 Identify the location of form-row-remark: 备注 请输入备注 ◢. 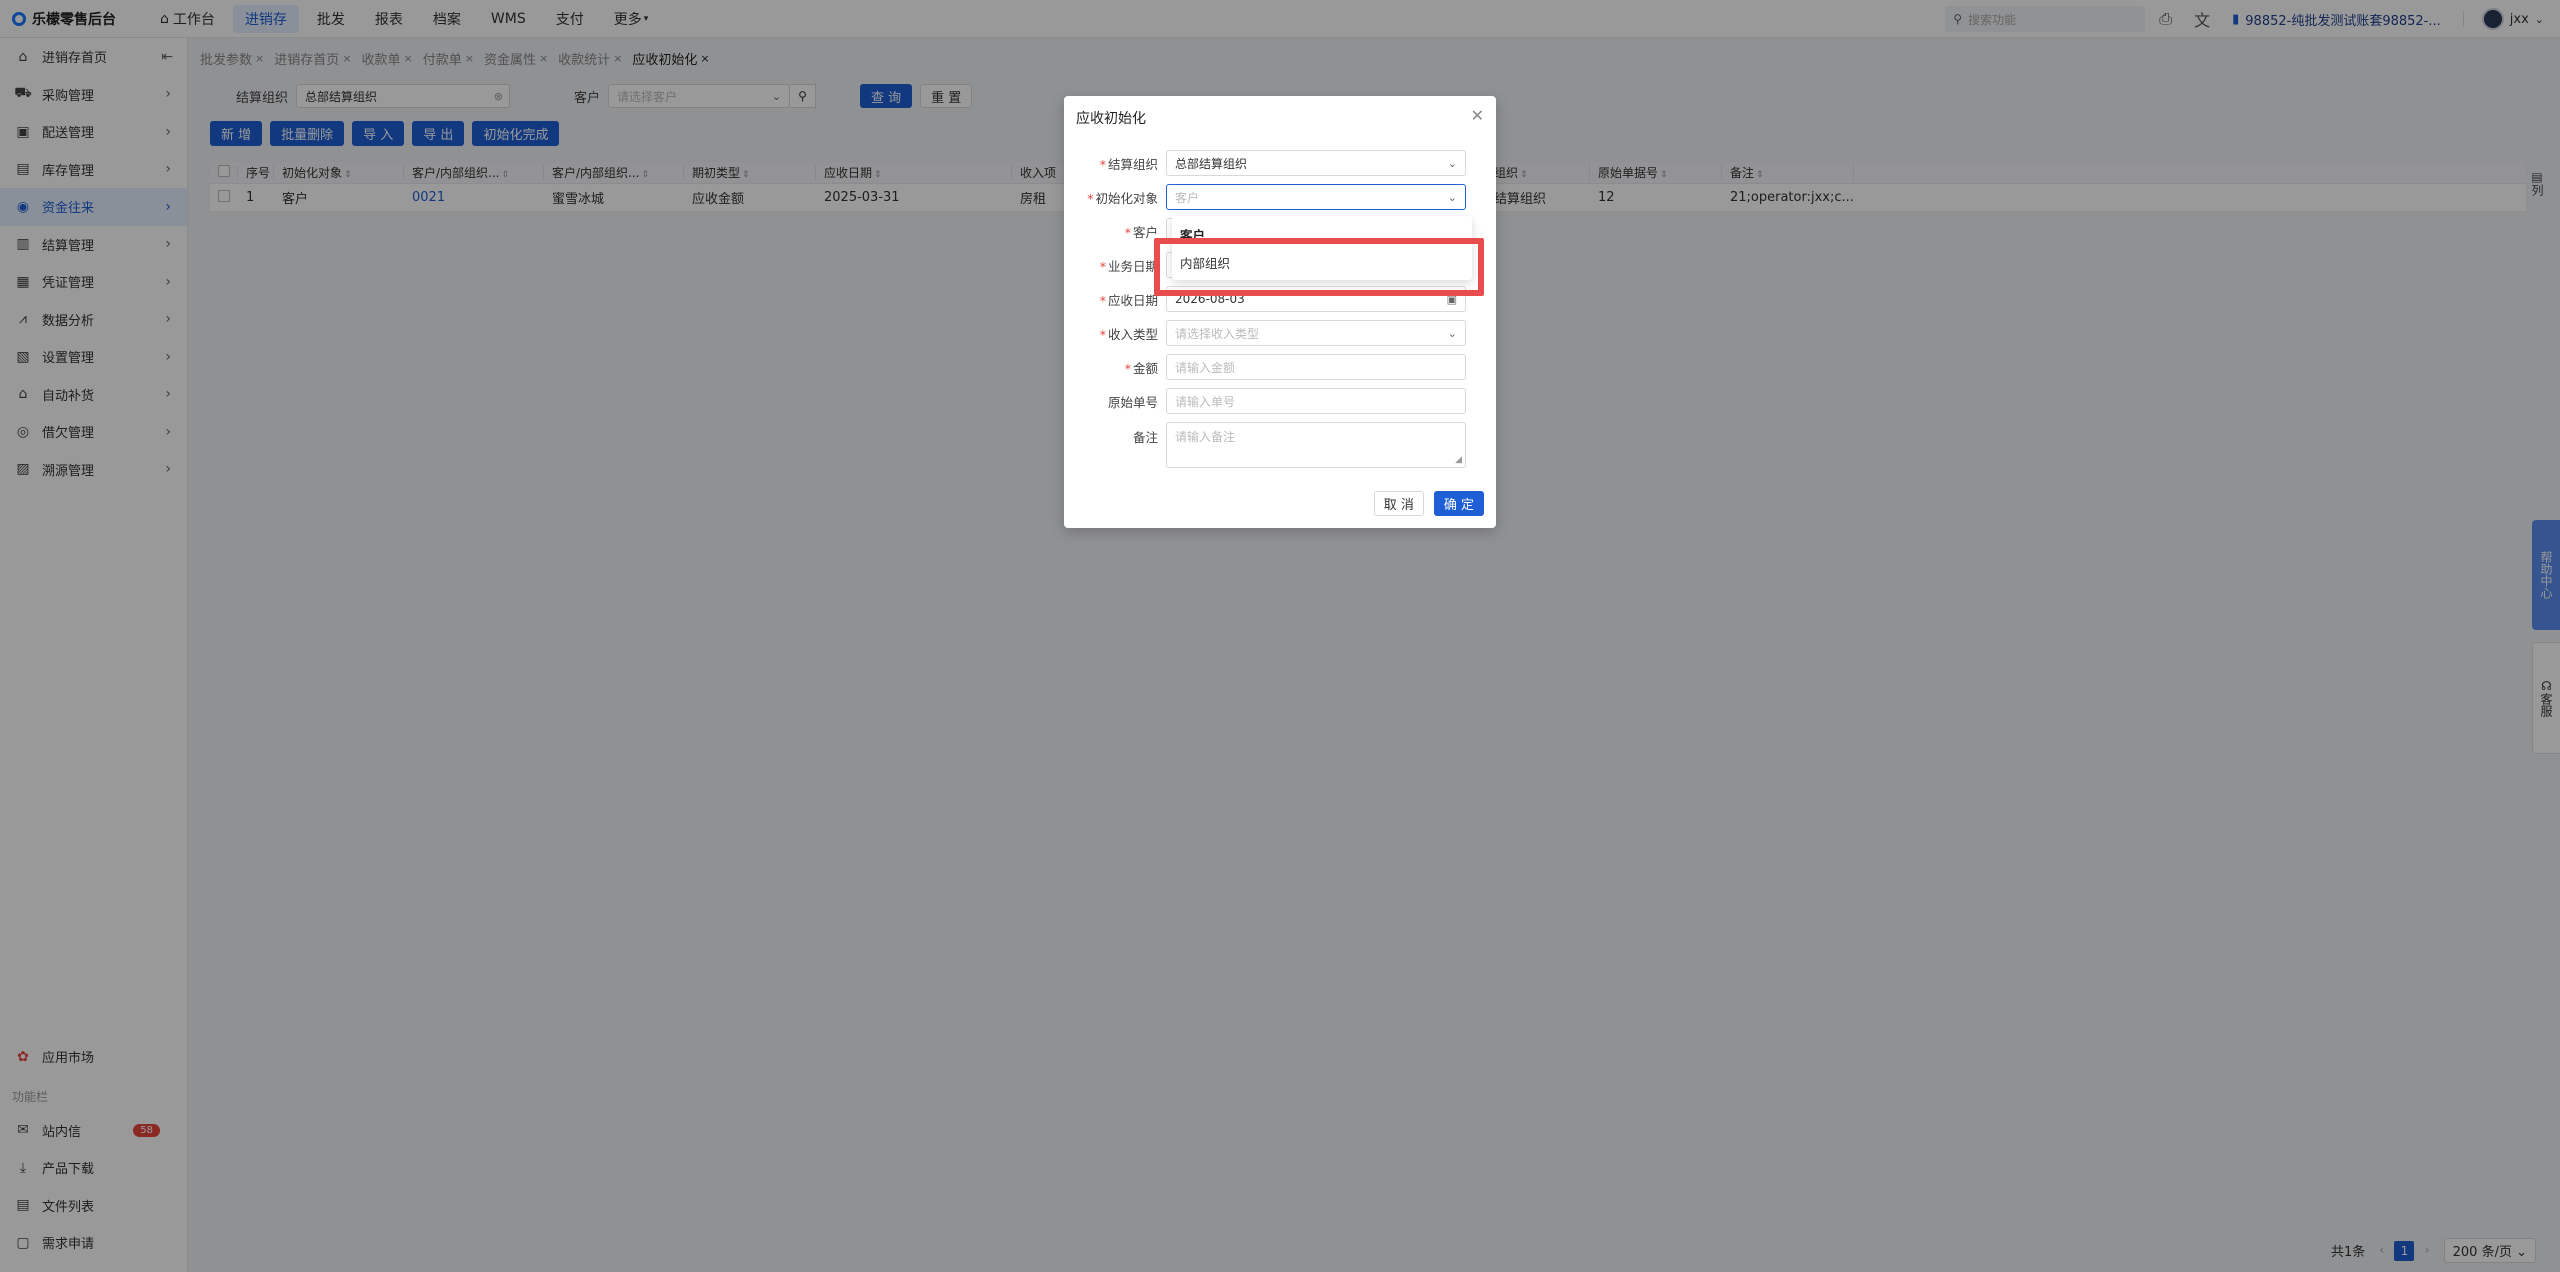
(1280, 445).